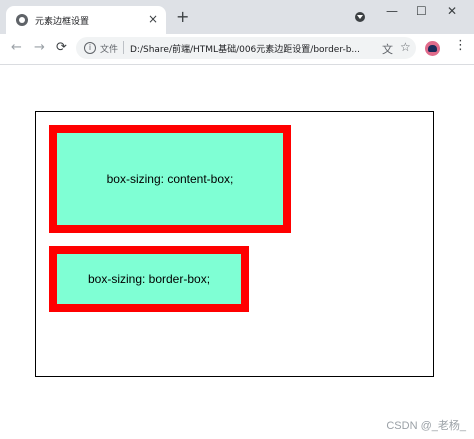 Image resolution: width=474 pixels, height=439 pixels. I want to click on border-box-label: box-sizing: border-box;, so click(149, 279).